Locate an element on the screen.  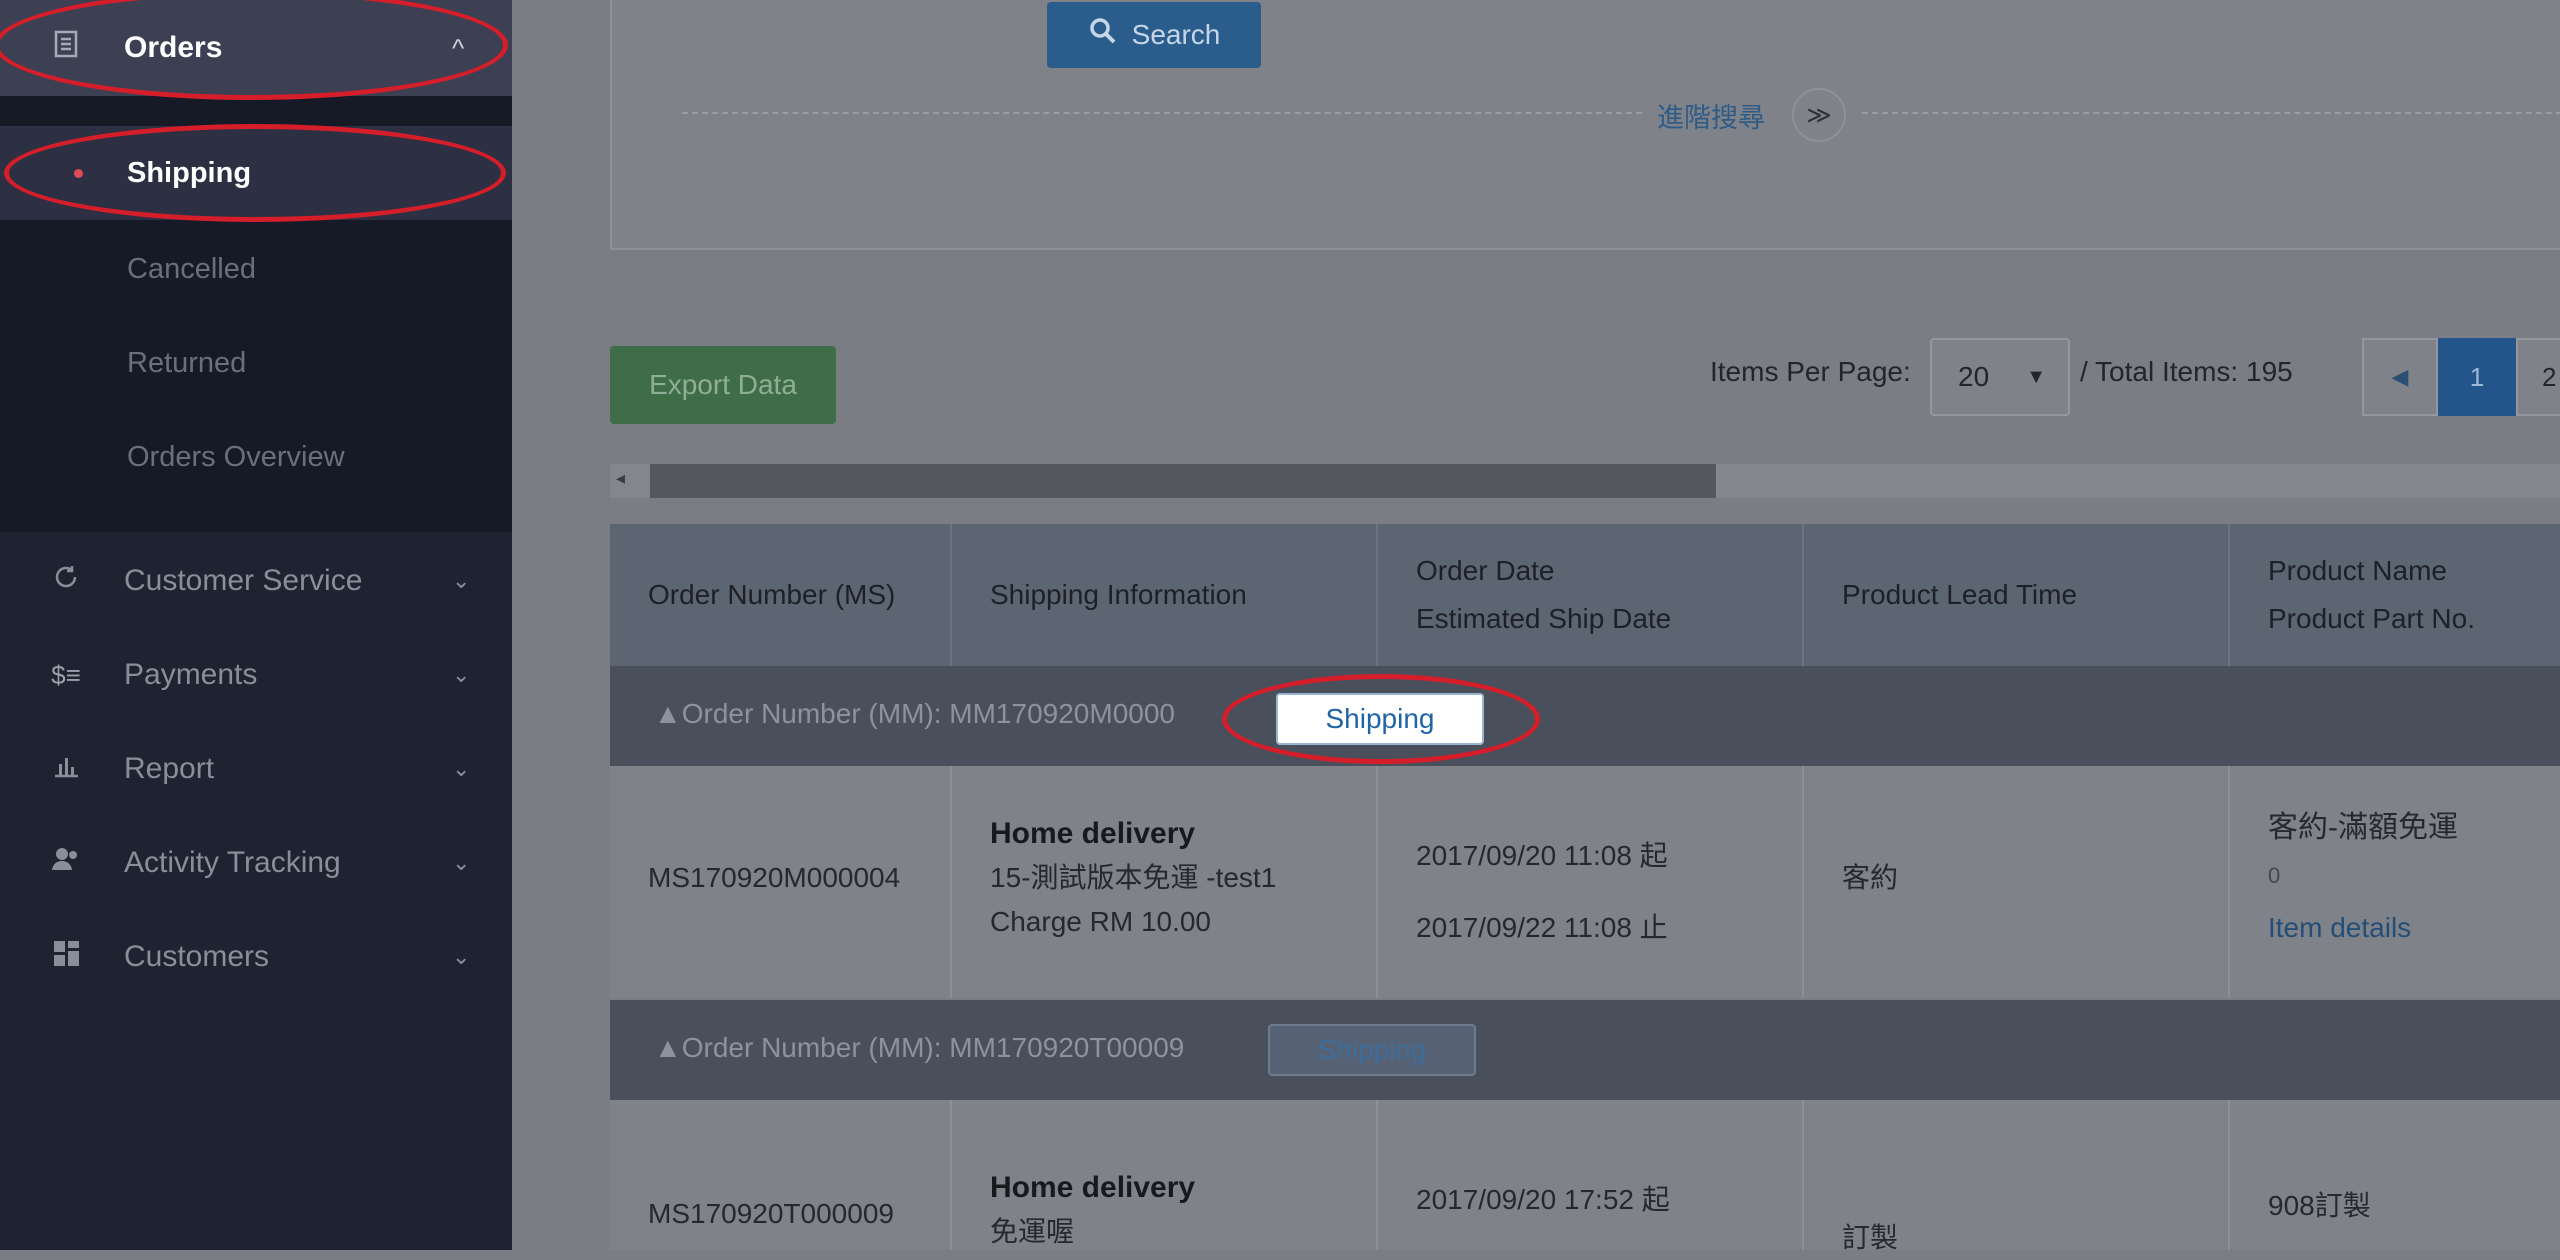
header-text: Order Date is located at coordinates (1485, 570).